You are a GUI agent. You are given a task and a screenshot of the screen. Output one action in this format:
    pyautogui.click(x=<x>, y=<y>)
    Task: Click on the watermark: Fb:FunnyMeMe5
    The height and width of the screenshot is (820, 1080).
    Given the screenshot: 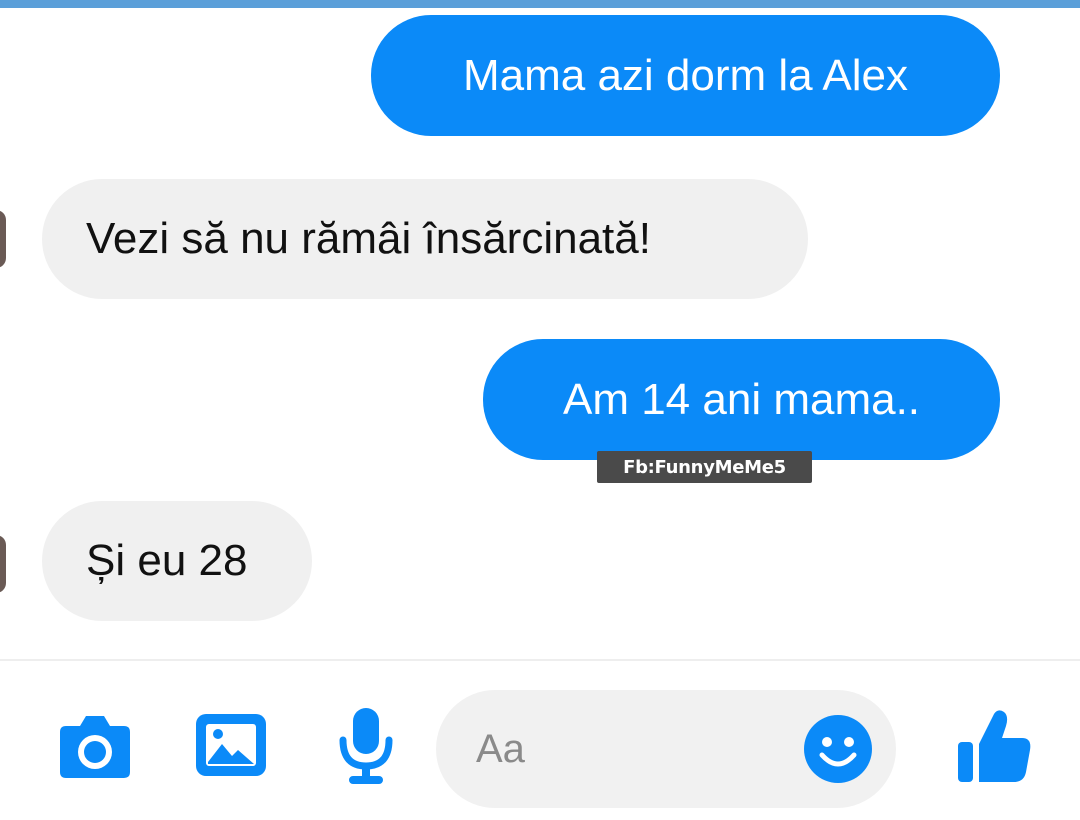 What is the action you would take?
    pyautogui.click(x=704, y=467)
    